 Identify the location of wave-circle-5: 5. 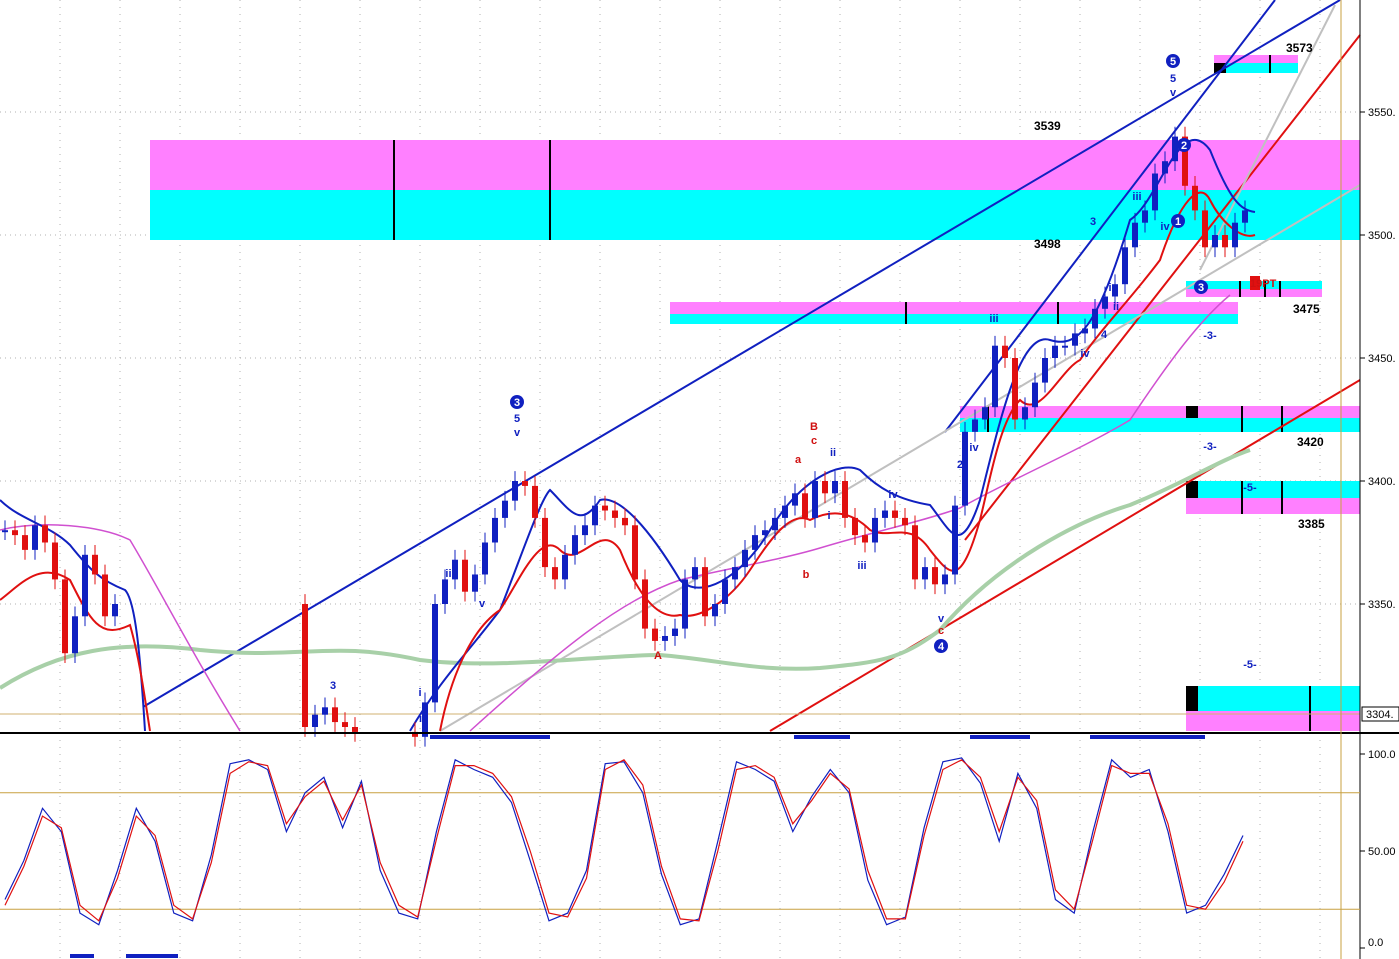
(1173, 61).